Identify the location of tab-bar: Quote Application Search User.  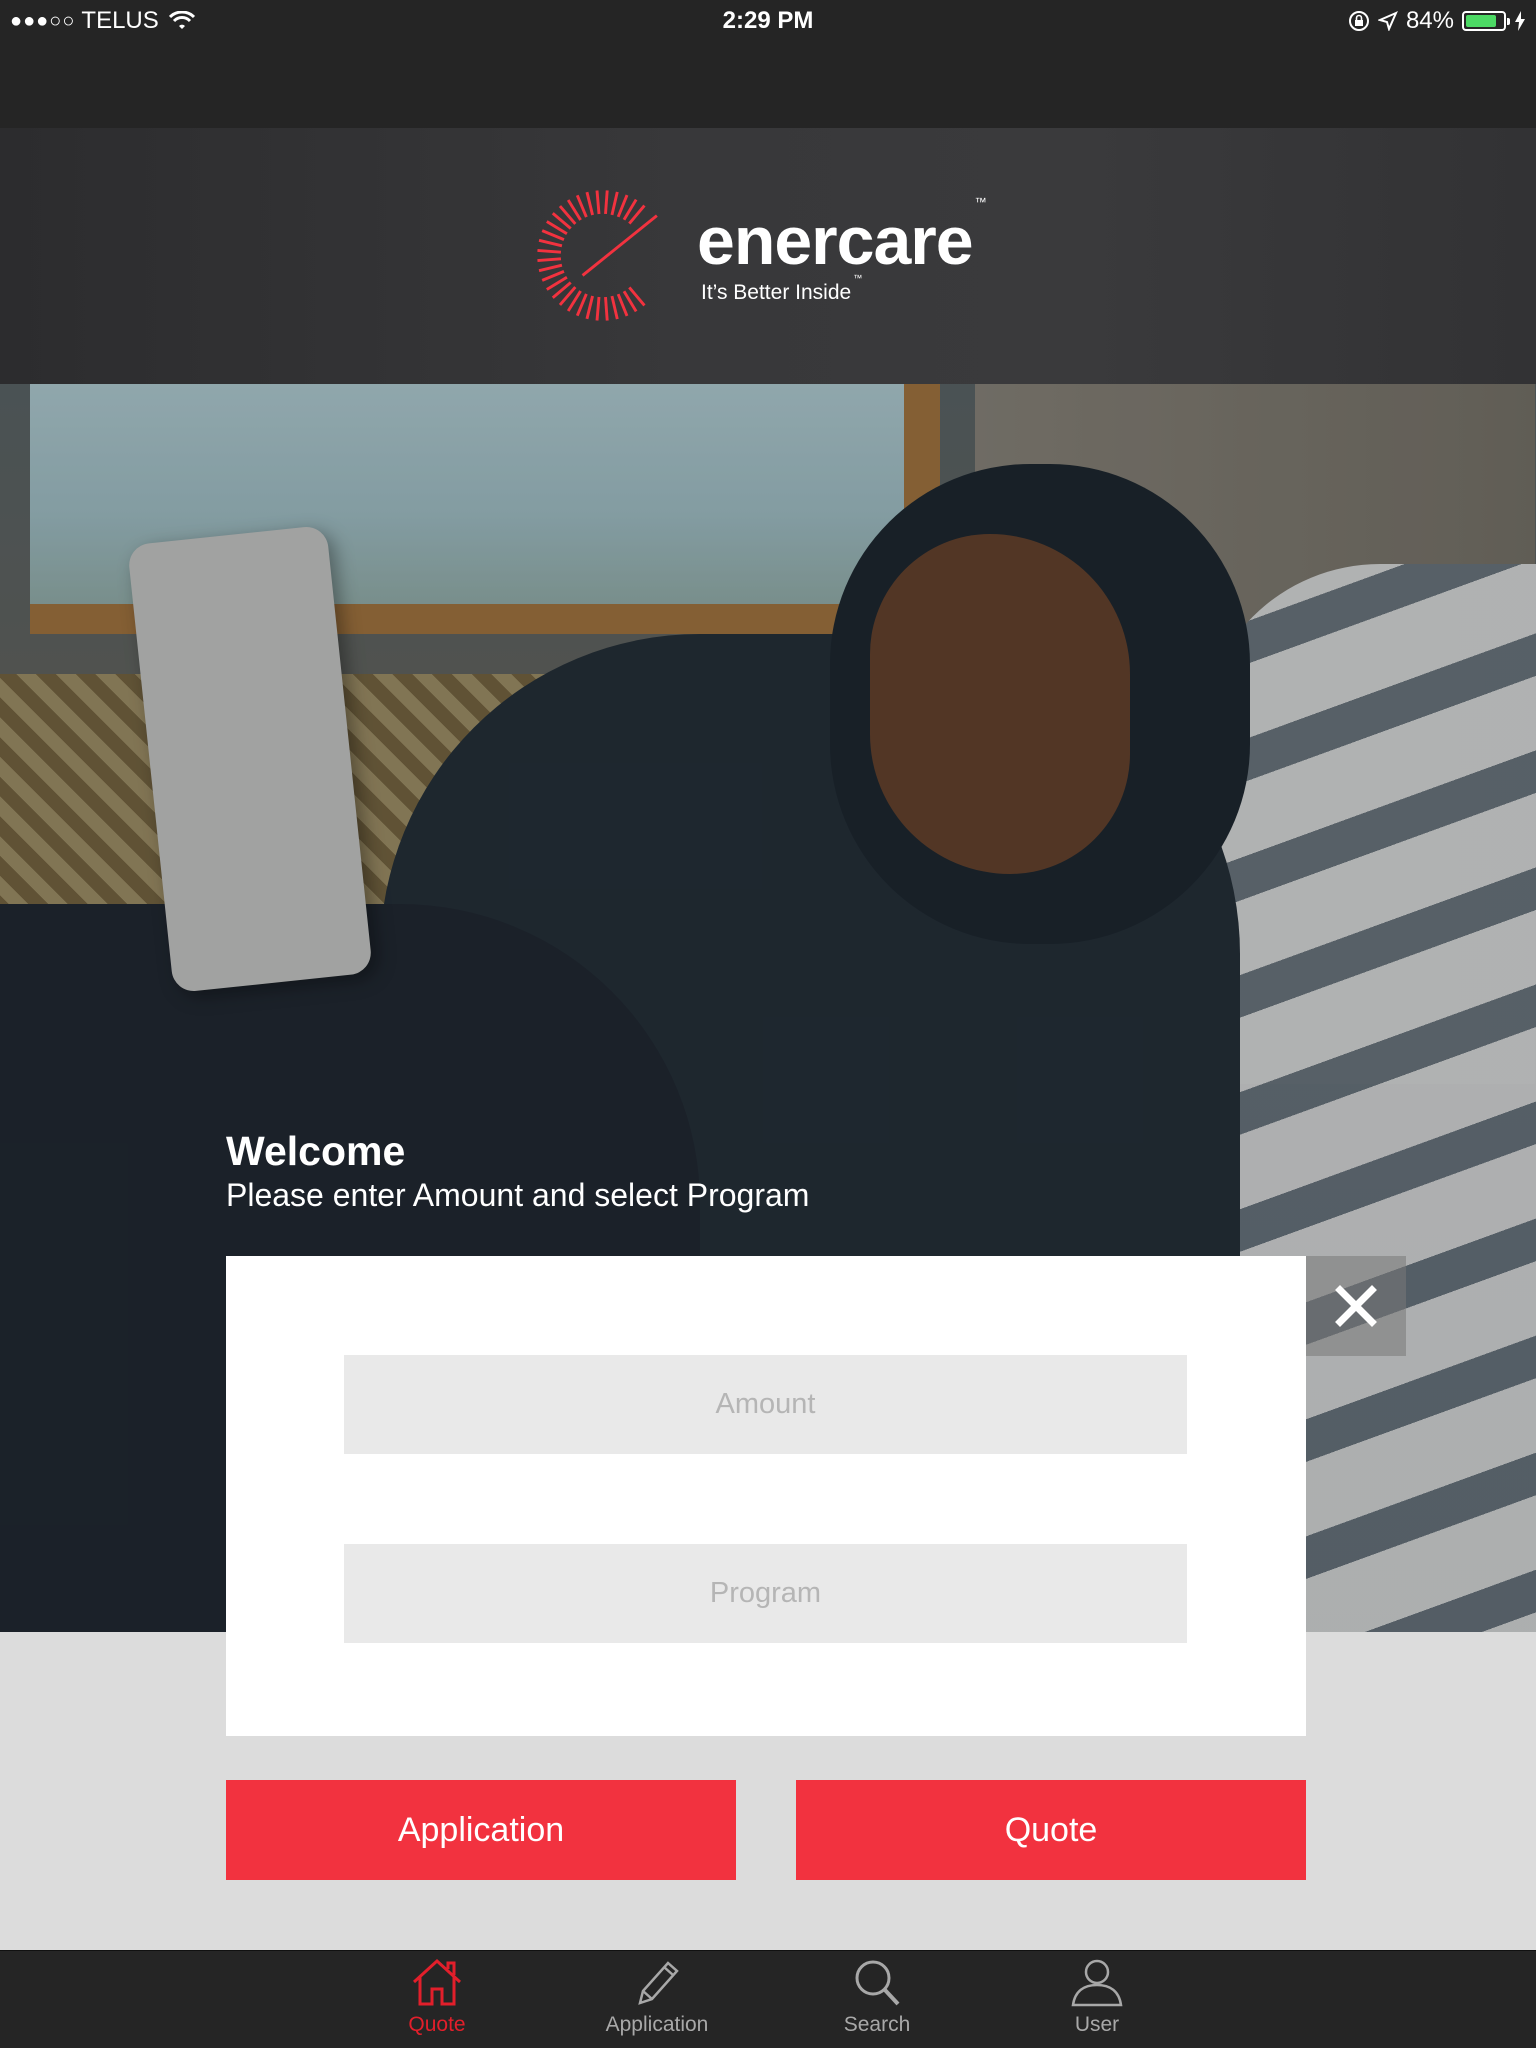
(768, 1999).